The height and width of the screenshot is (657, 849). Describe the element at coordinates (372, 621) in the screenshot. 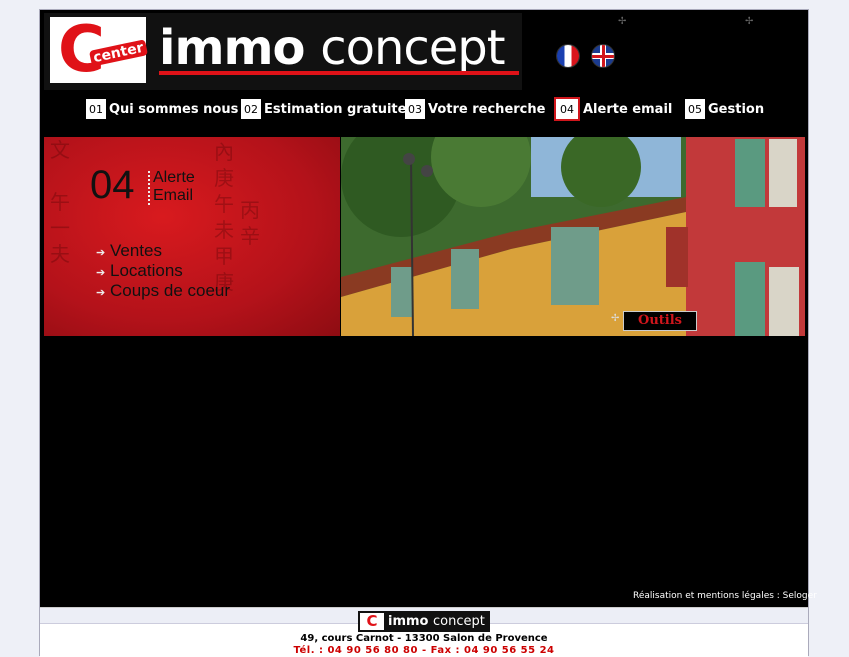

I see `footer-logo-mark: C` at that location.